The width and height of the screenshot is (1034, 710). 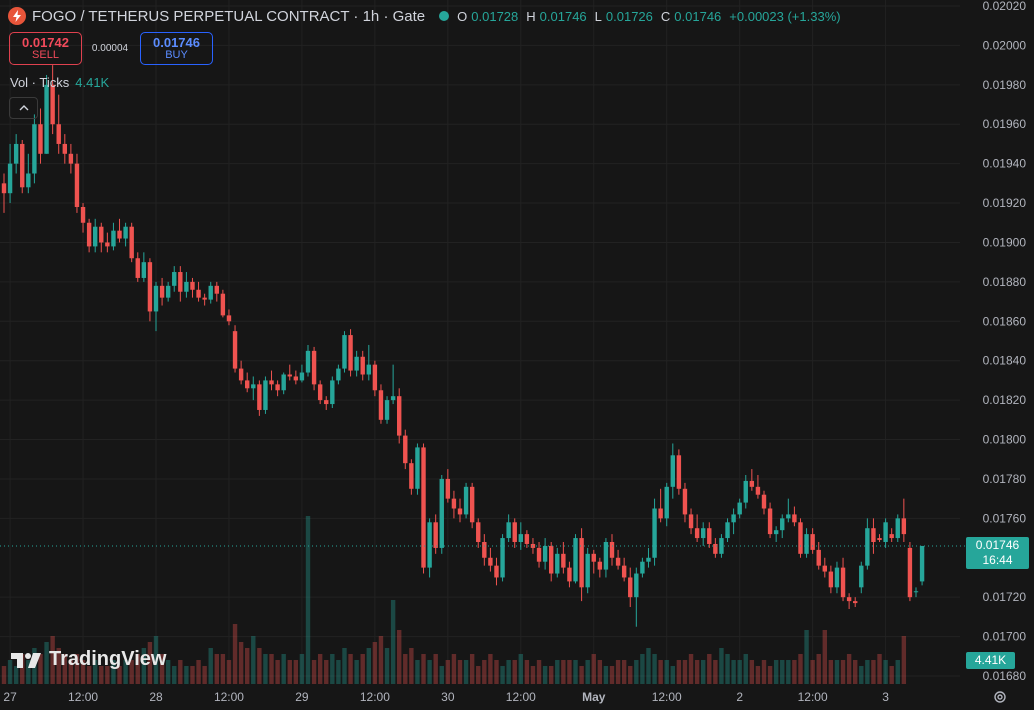 I want to click on price-tick-label: 0.01780, so click(x=1005, y=479).